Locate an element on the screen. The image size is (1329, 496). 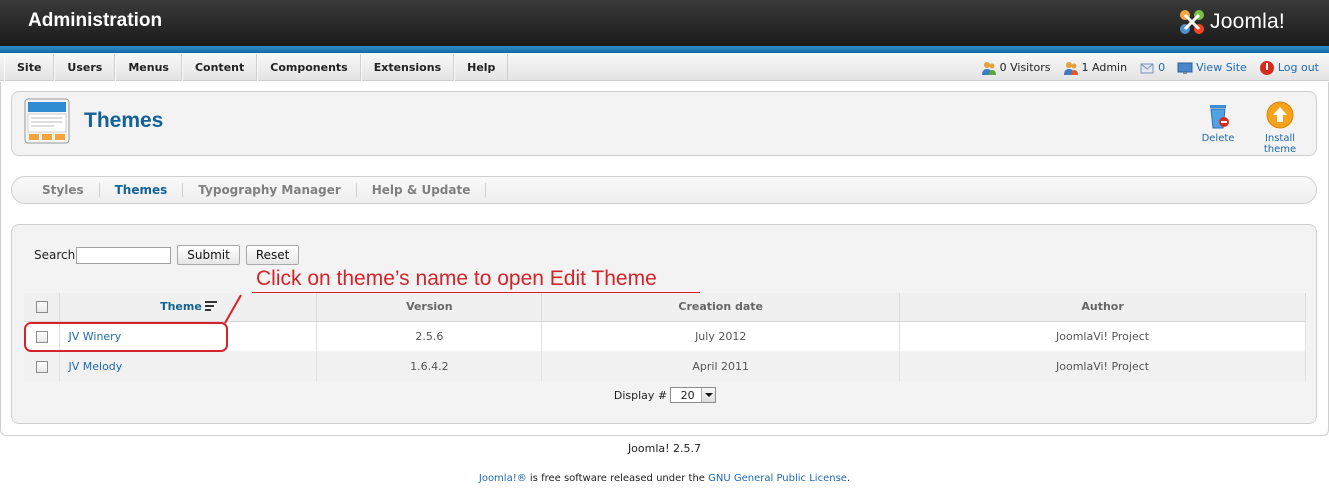
search-label: Search is located at coordinates (55, 255).